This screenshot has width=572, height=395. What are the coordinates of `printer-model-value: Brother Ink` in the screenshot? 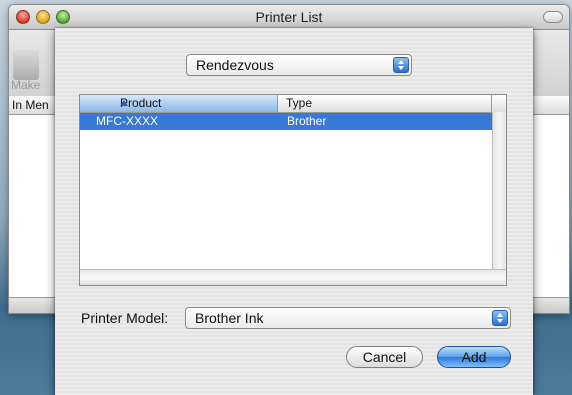 It's located at (229, 318).